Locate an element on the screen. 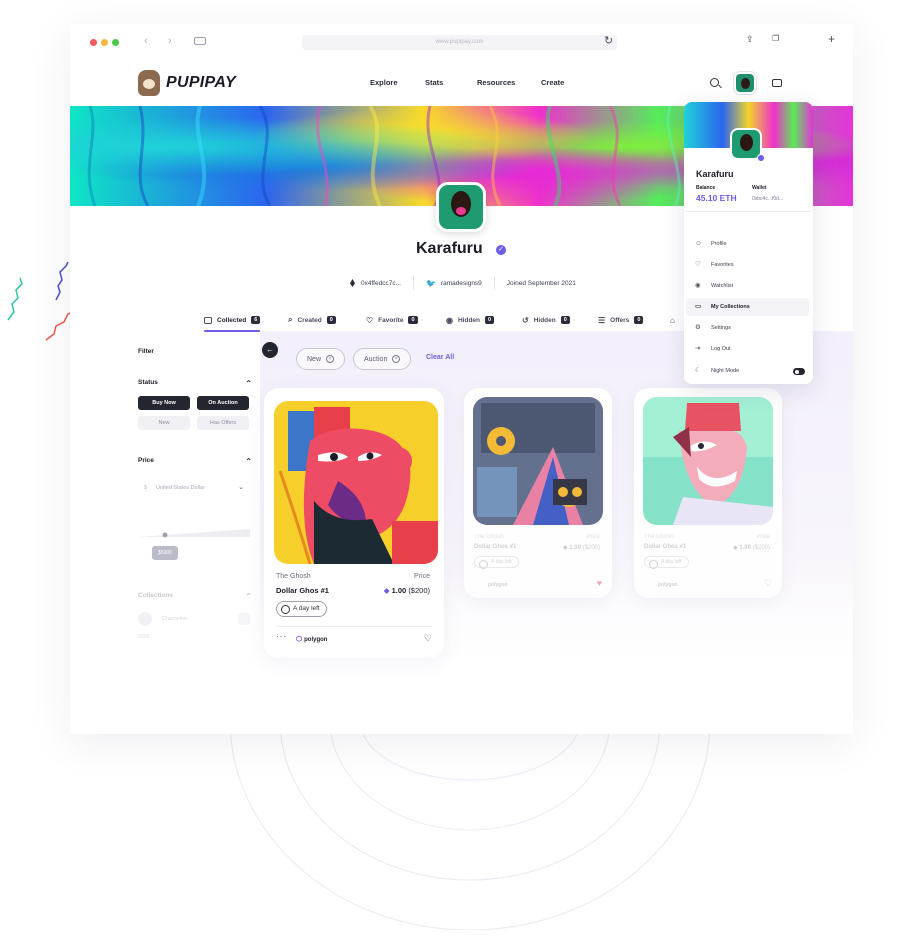 The image size is (913, 942). favorite-heart-icon: ♥ is located at coordinates (599, 583).